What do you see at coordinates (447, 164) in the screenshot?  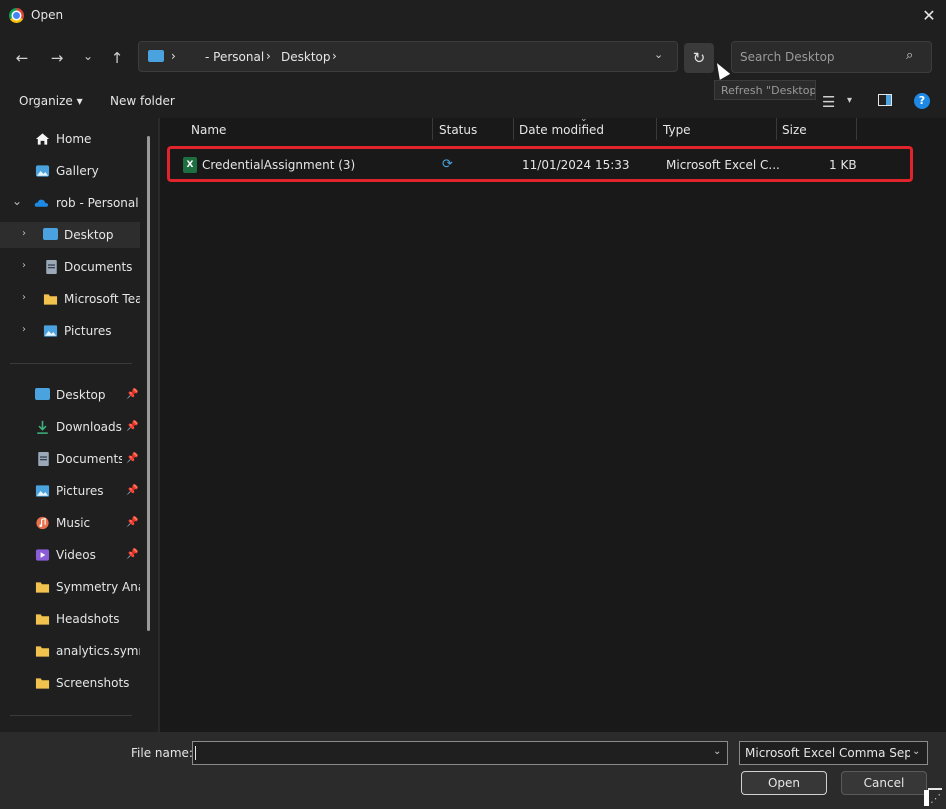 I see `sync-status-icon: ⟳` at bounding box center [447, 164].